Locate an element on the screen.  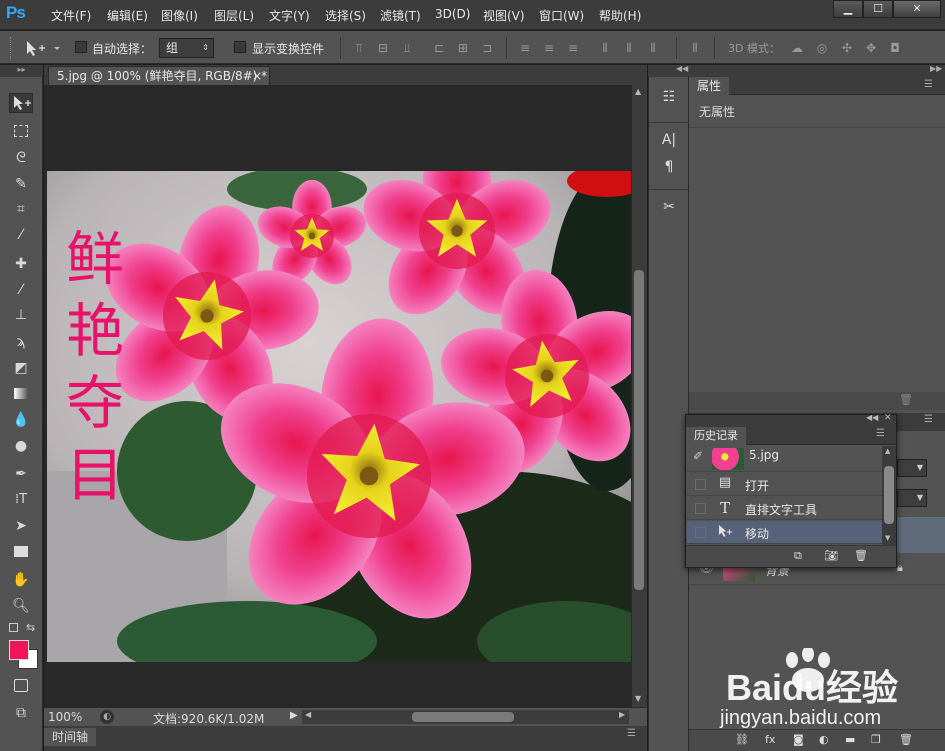
move-tool-icon is located at coordinates (21, 103).